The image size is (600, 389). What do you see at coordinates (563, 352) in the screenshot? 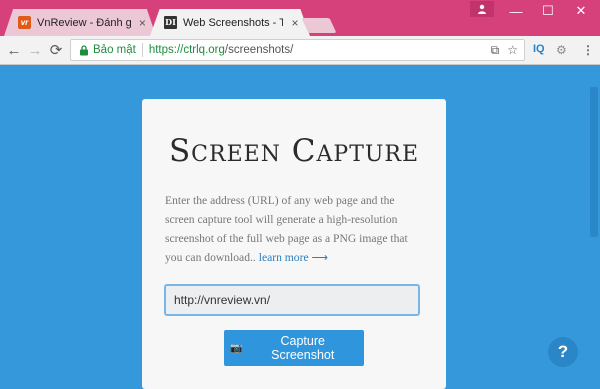
I see `help-button: ?` at bounding box center [563, 352].